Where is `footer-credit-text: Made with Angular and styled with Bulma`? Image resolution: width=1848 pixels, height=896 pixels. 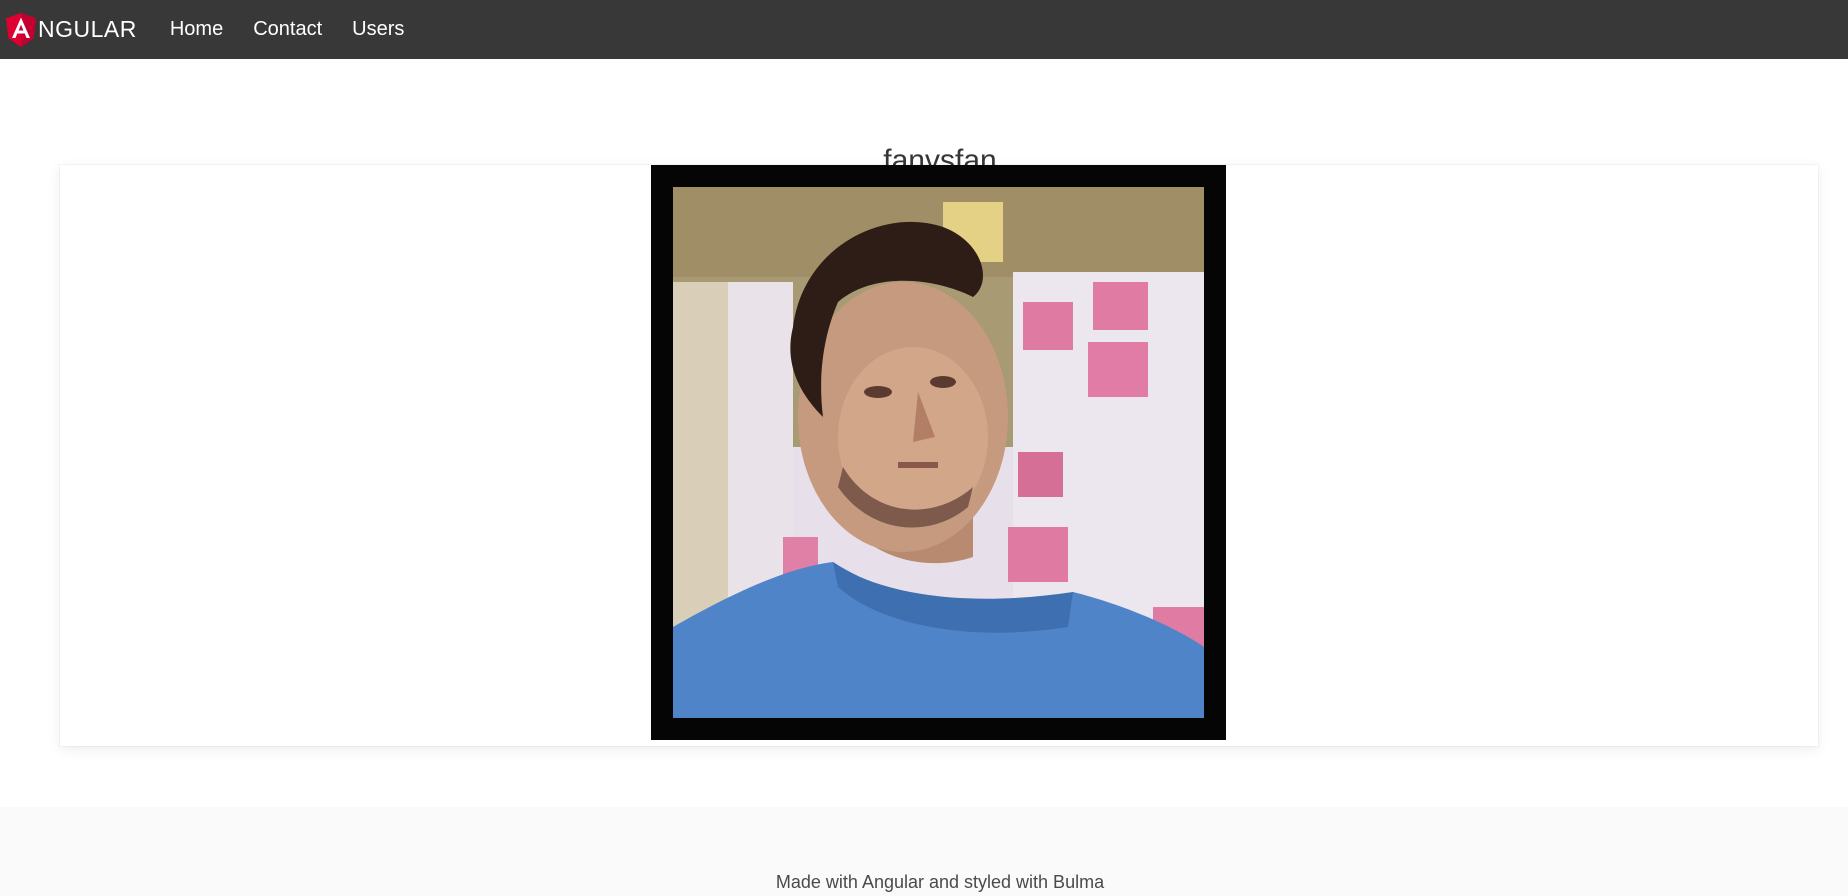
footer-credit-text: Made with Angular and styled with Bulma is located at coordinates (940, 882).